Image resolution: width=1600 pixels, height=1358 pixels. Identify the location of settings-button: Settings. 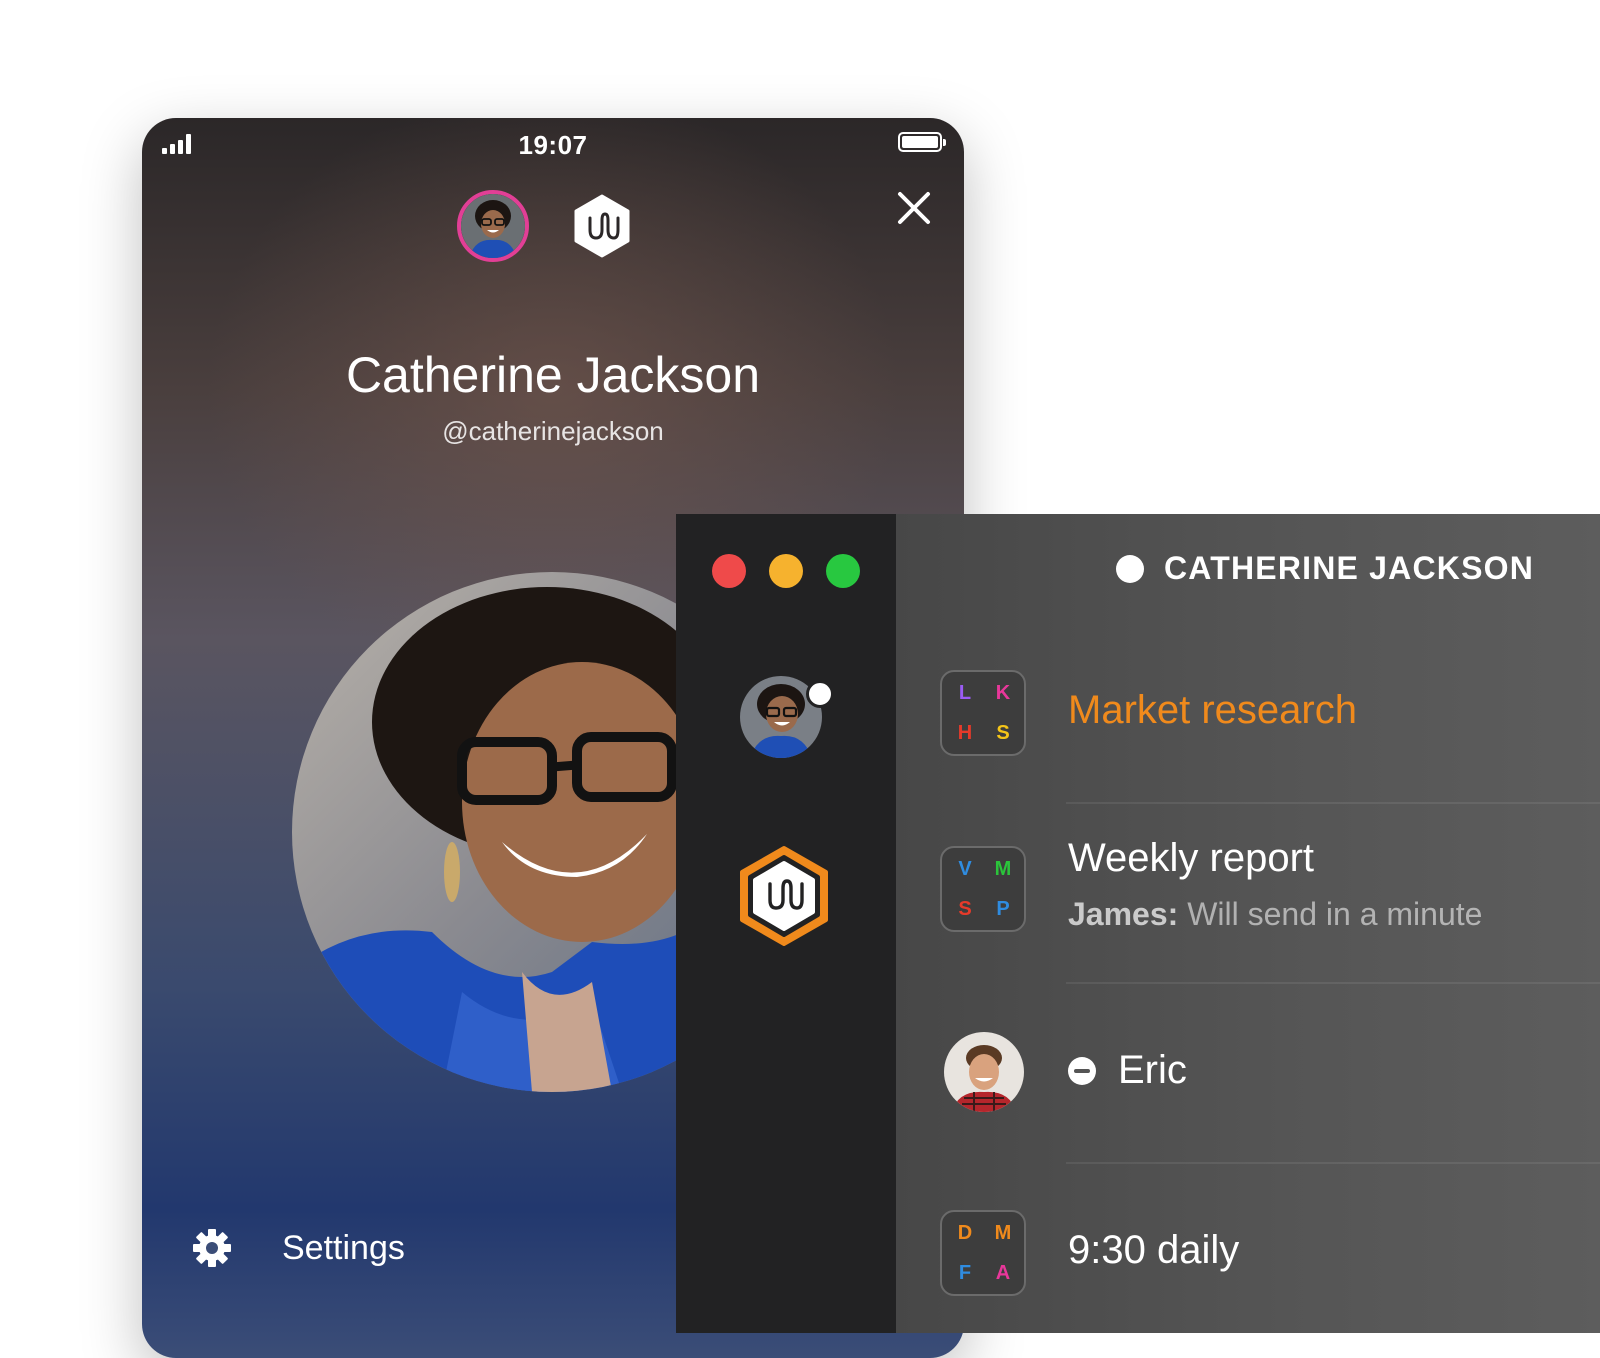
(298, 1248).